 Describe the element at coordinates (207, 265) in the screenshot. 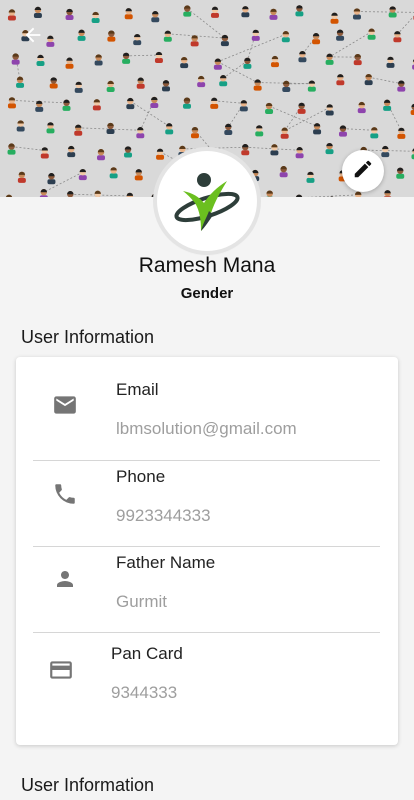

I see `profile-name: Ramesh Mana` at that location.